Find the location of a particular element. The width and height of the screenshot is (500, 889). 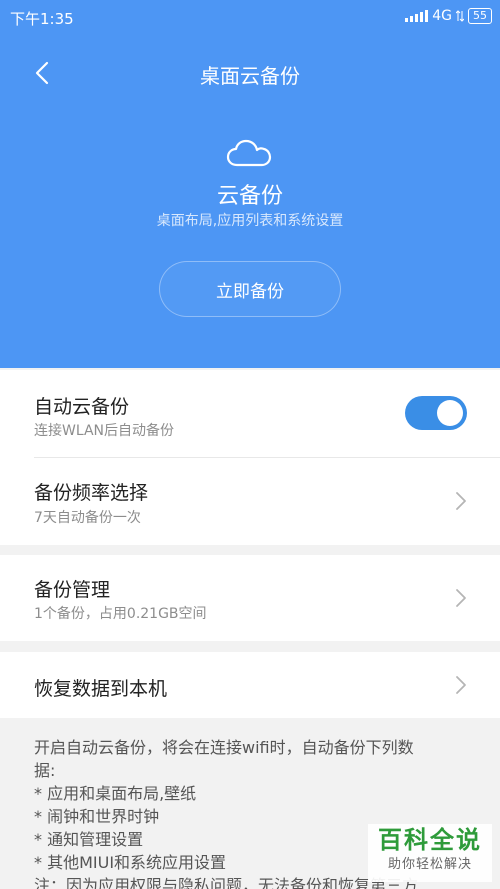

backup-frequency-subtitle: 7天自动备份一次 is located at coordinates (87, 518).